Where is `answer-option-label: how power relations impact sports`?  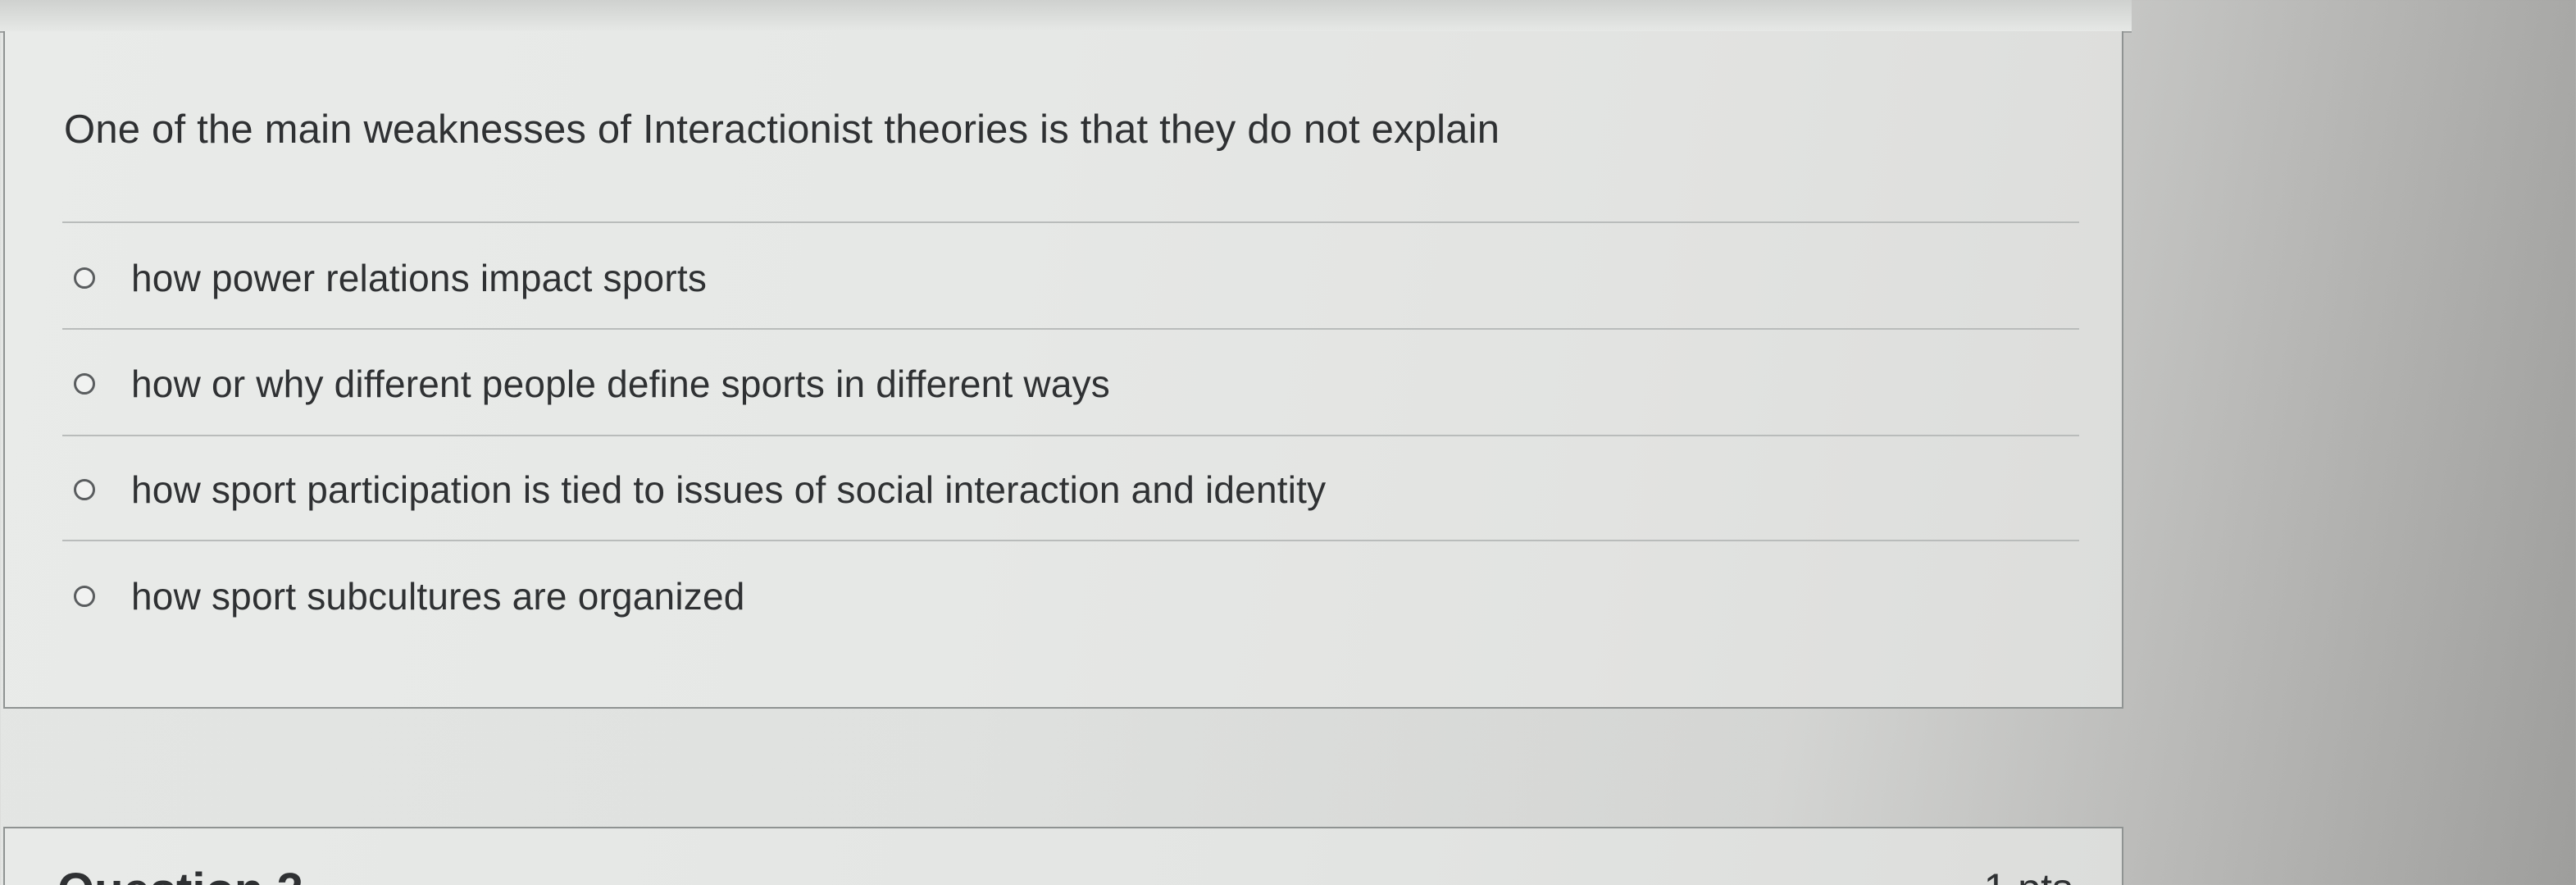
answer-option-label: how power relations impact sports is located at coordinates (419, 278).